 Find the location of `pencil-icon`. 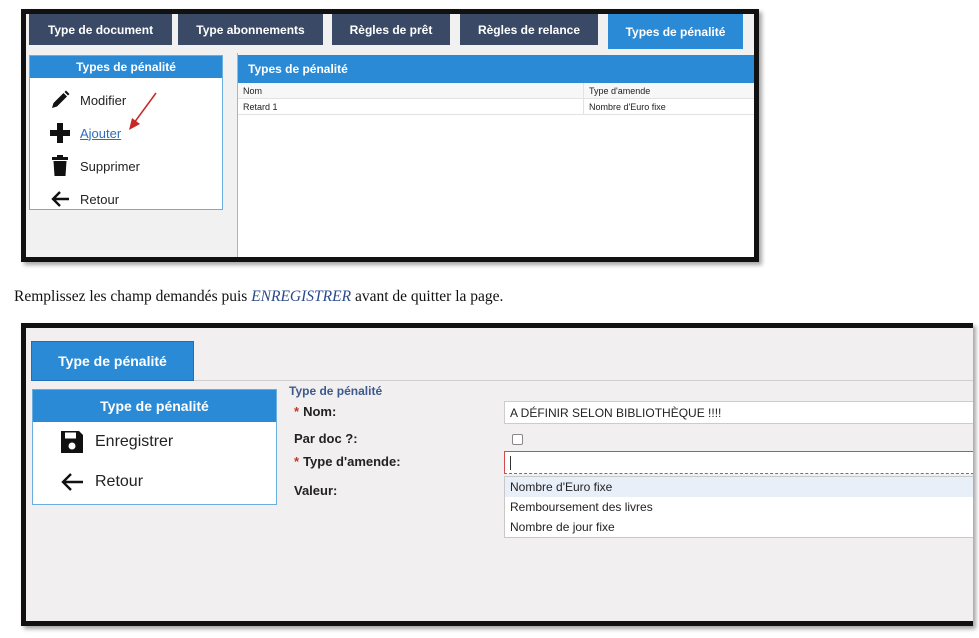

pencil-icon is located at coordinates (60, 100).